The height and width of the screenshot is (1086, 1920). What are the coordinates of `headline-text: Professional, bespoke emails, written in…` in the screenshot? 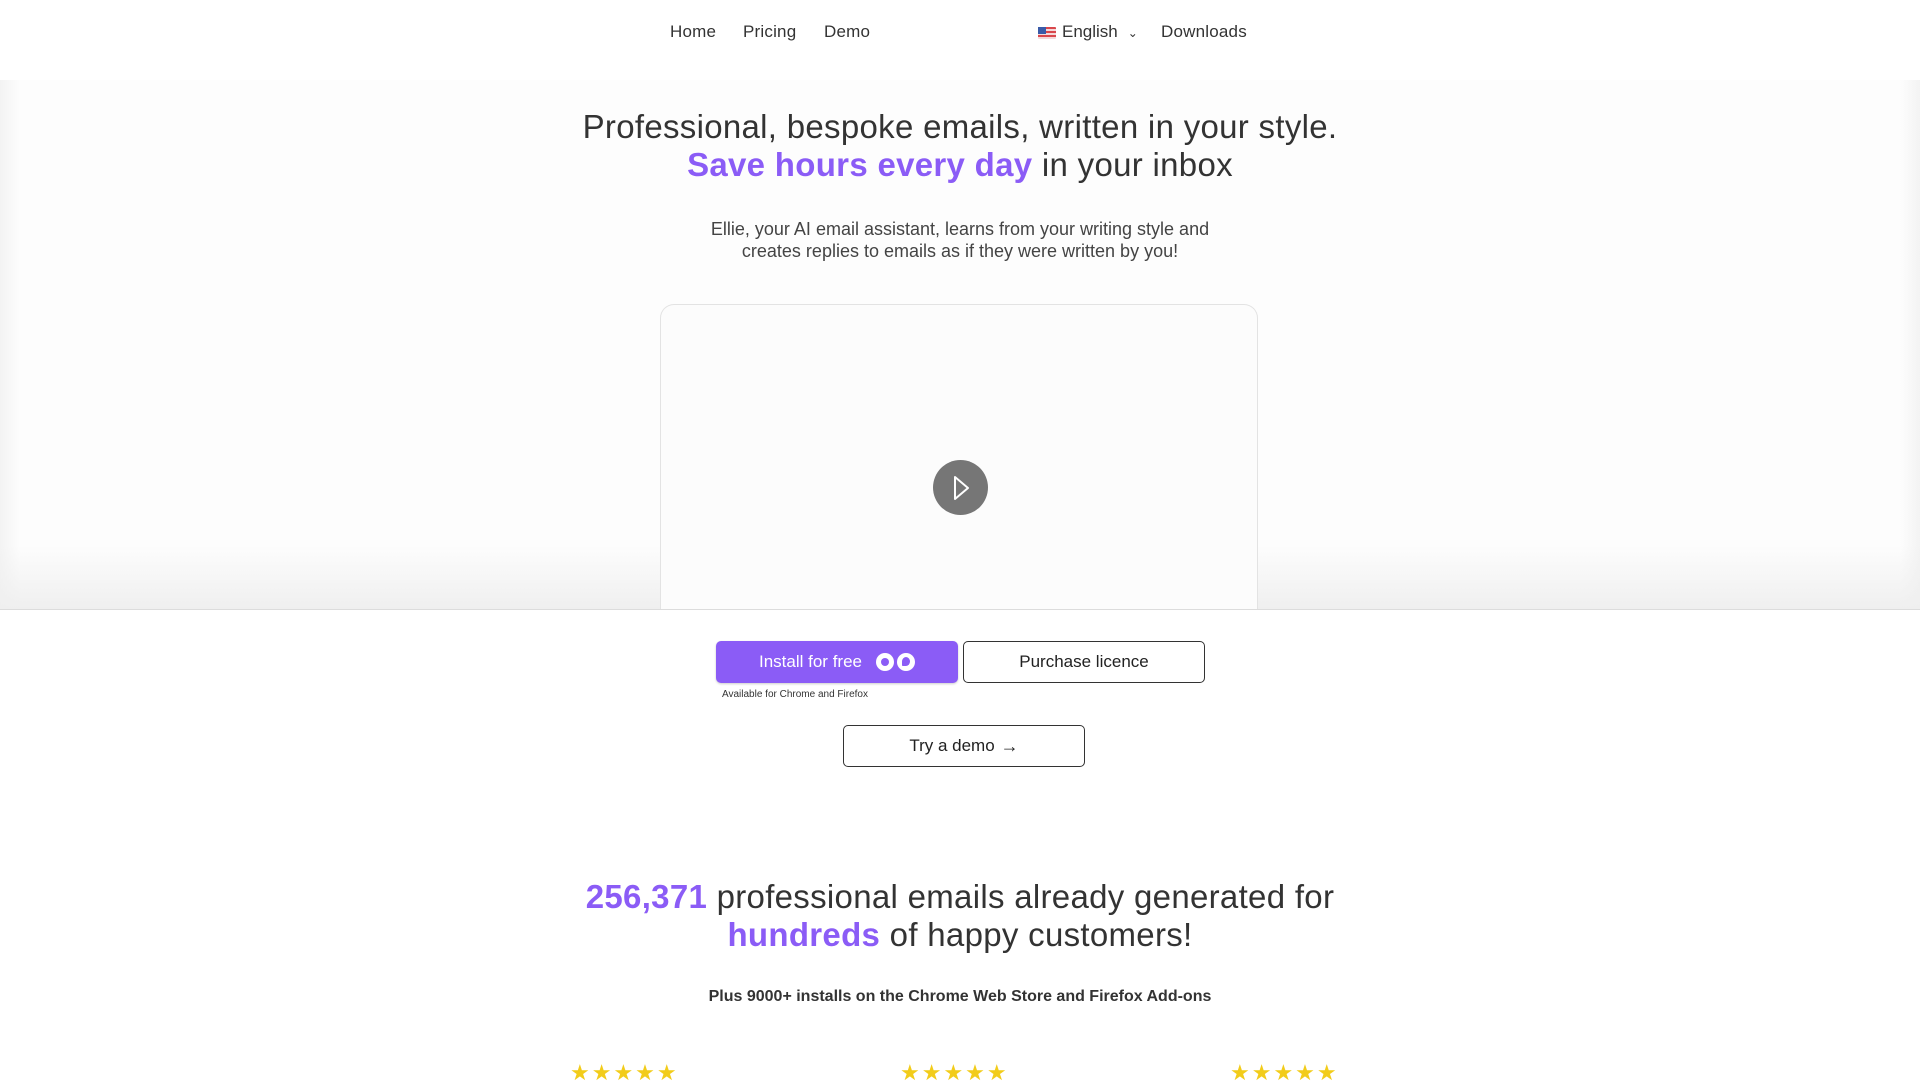 It's located at (960, 126).